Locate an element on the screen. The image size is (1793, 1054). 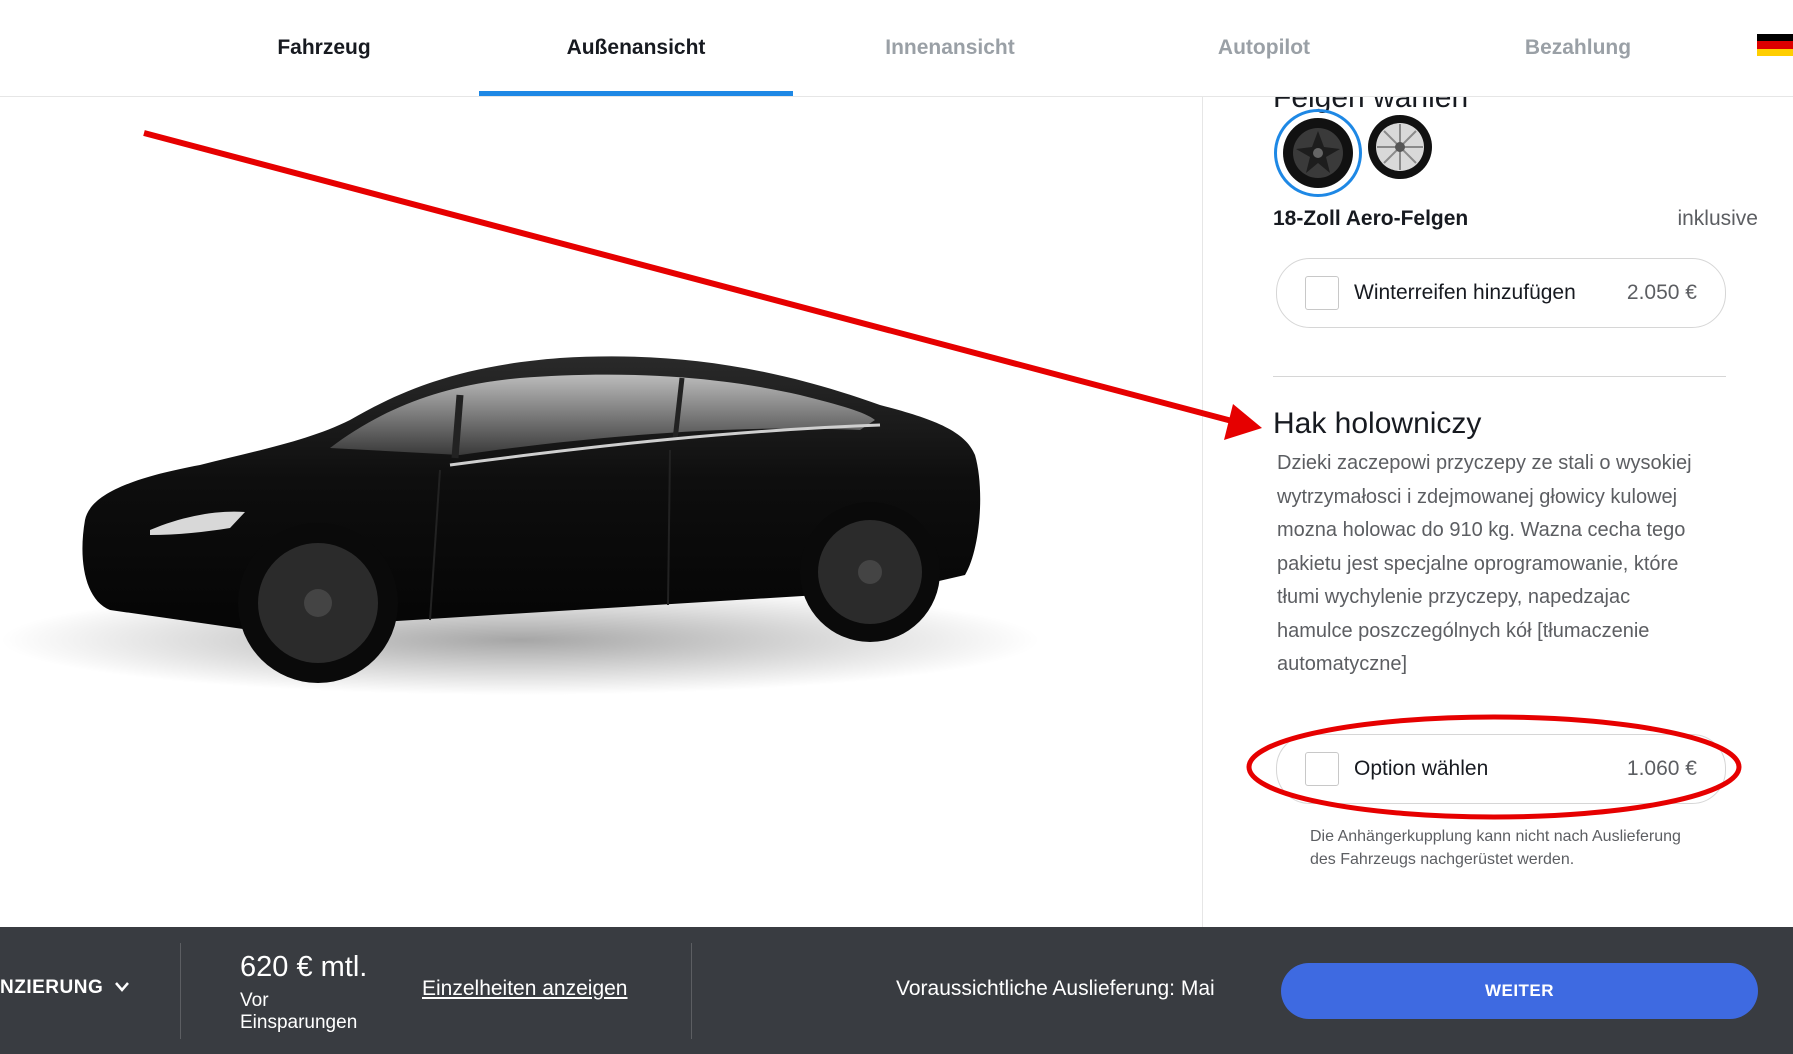
details-link: Einzelheiten anzeigen is located at coordinates (525, 989).